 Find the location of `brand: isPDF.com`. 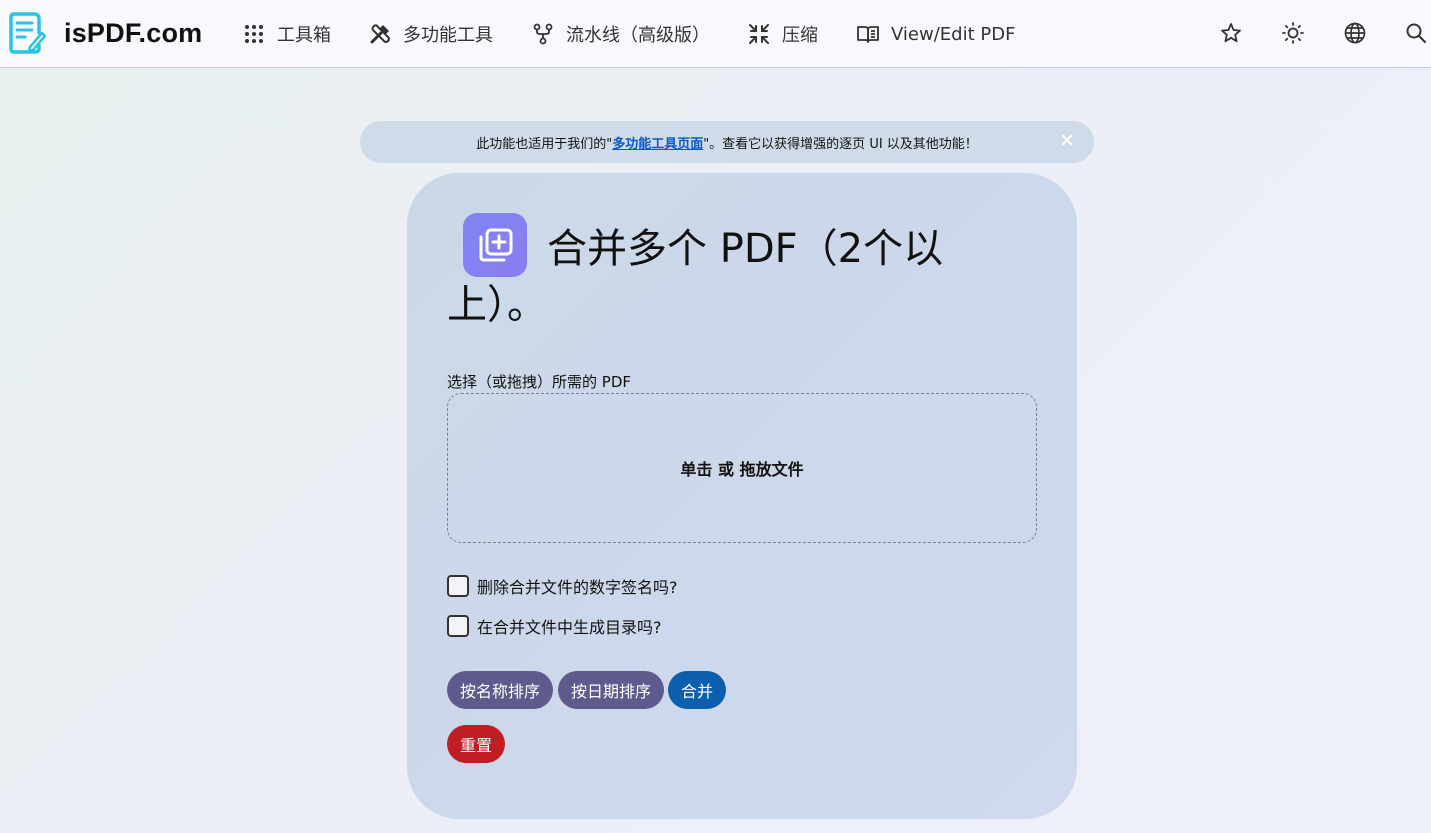

brand: isPDF.com is located at coordinates (105, 33).